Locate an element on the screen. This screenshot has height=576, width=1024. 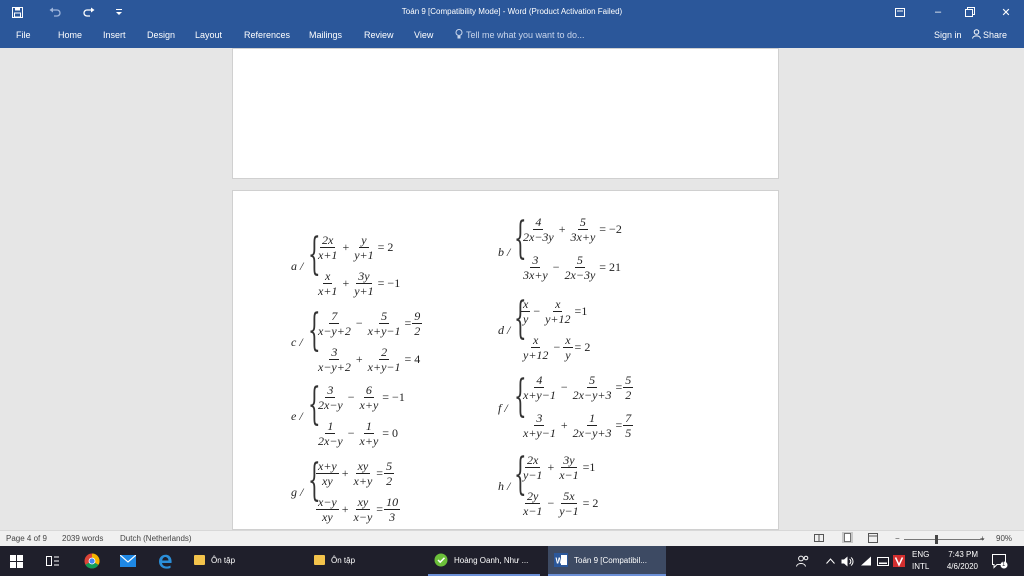
print-layout-icon is located at coordinates (847, 538).